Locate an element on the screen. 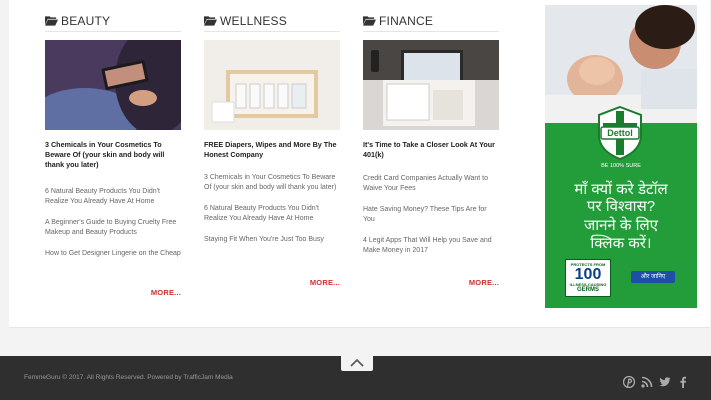 This screenshot has width=711, height=400. pinterest-icon is located at coordinates (629, 382).